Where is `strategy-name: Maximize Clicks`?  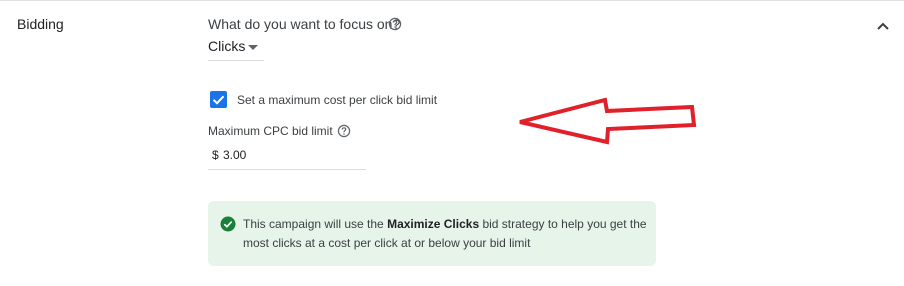
strategy-name: Maximize Clicks is located at coordinates (433, 224).